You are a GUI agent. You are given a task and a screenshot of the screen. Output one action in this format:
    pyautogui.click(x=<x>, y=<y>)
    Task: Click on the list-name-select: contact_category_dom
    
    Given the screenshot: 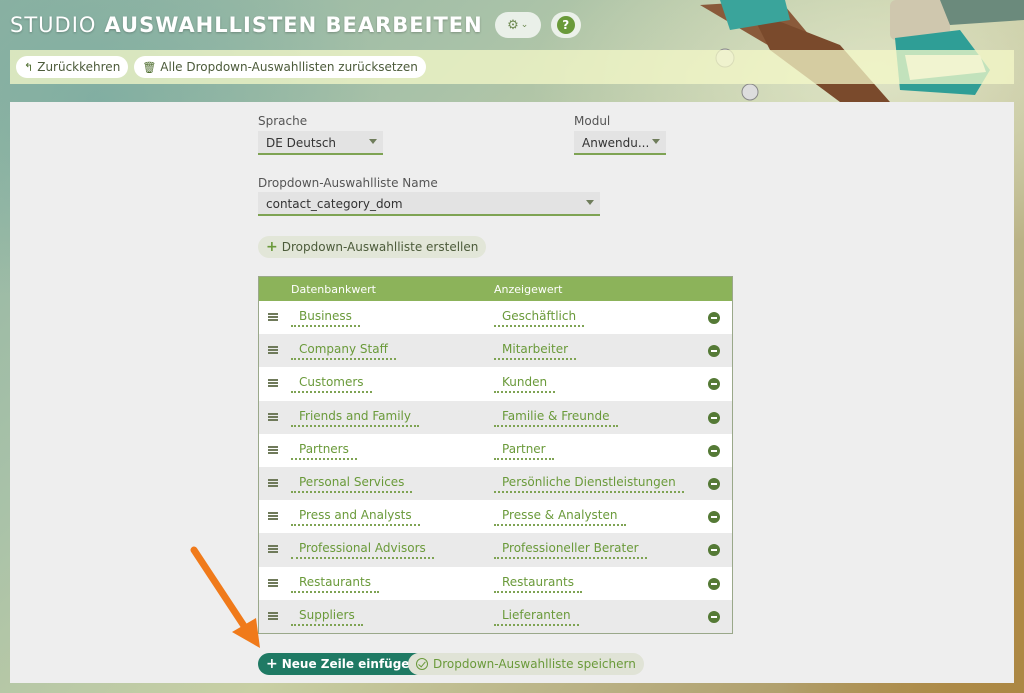 What is the action you would take?
    pyautogui.click(x=429, y=204)
    